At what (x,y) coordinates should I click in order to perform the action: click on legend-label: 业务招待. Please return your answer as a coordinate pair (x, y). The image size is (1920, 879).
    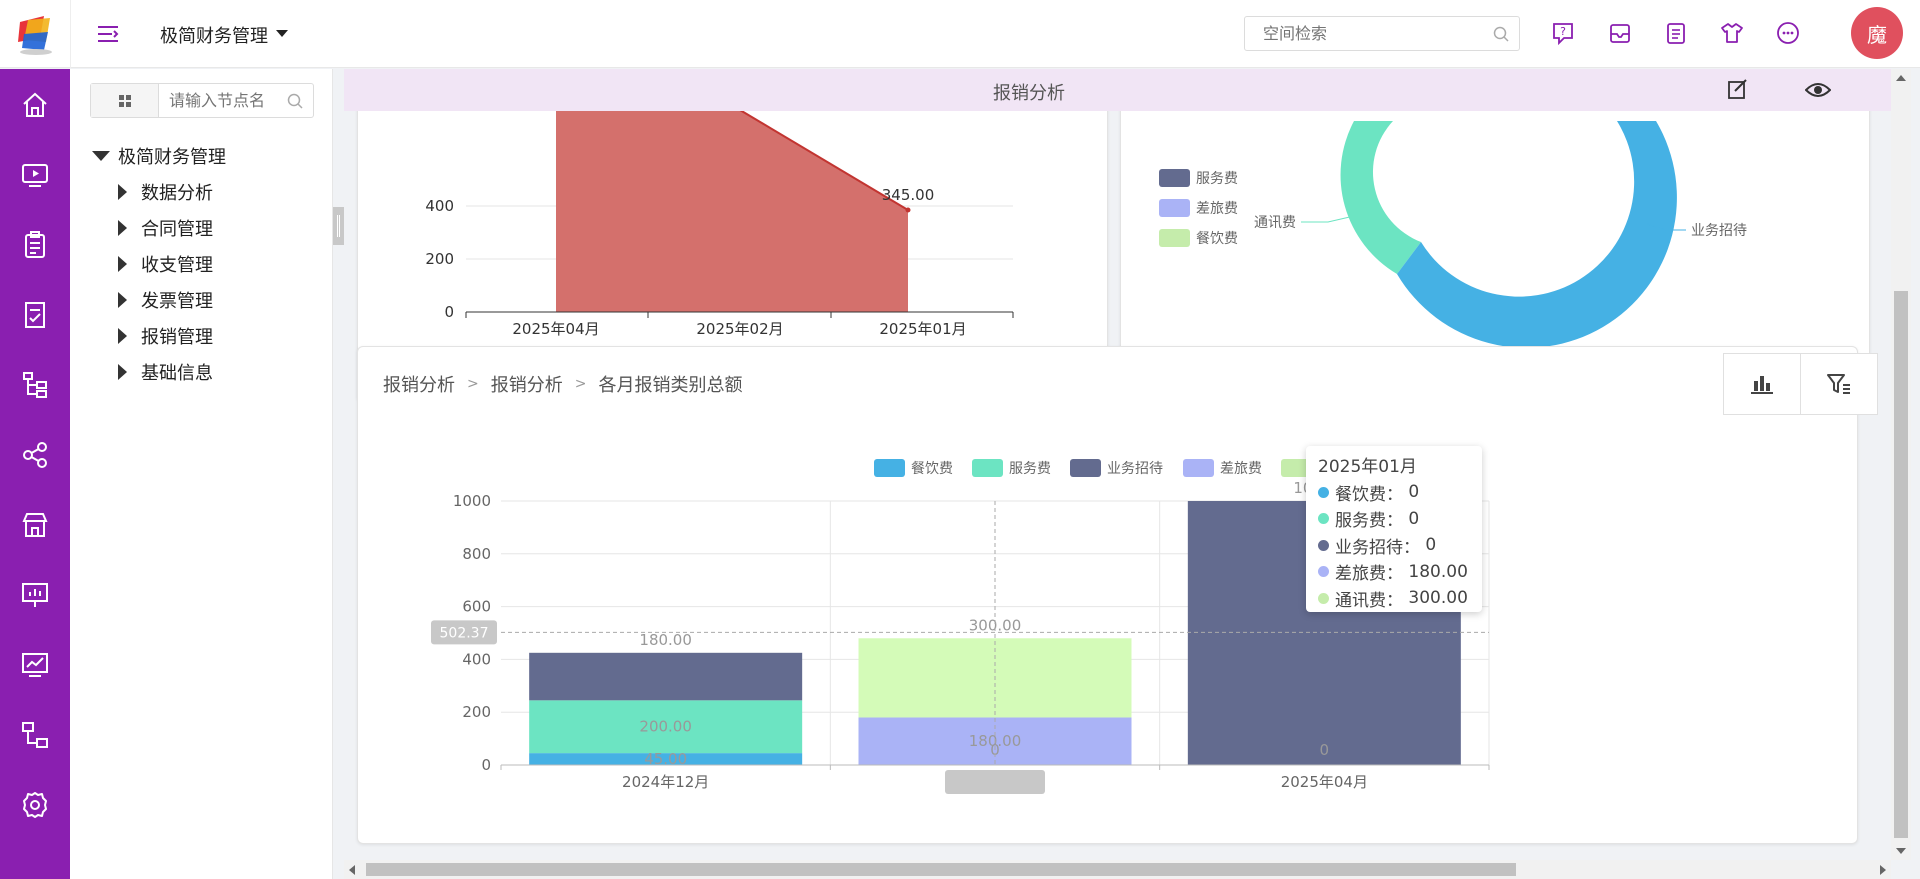
    Looking at the image, I should click on (1135, 469).